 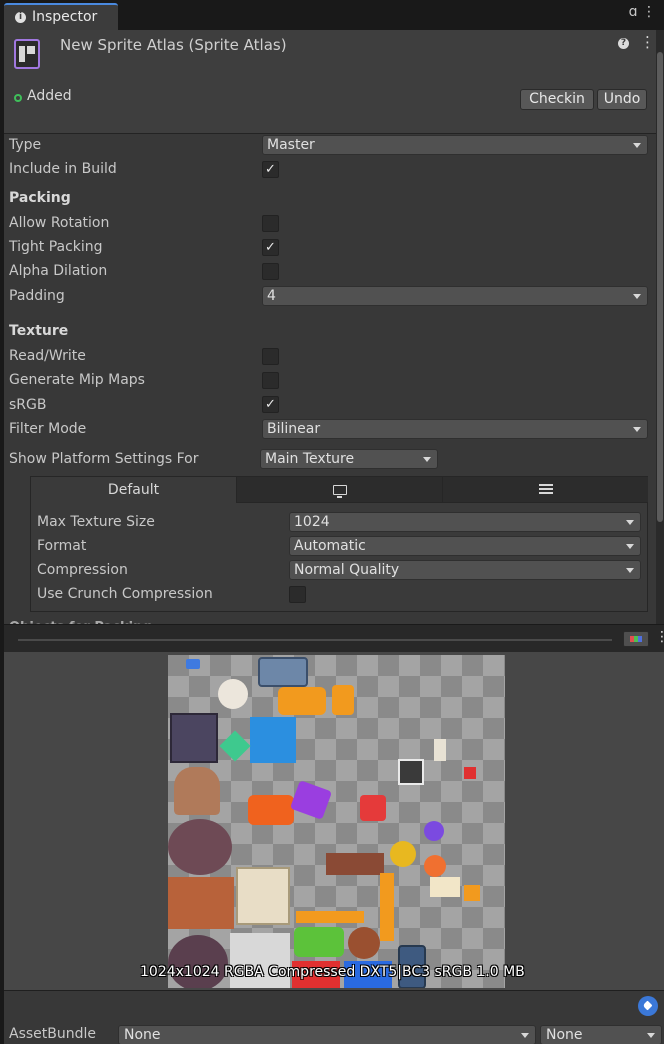 What do you see at coordinates (636, 639) in the screenshot?
I see `rgb-channels-icon` at bounding box center [636, 639].